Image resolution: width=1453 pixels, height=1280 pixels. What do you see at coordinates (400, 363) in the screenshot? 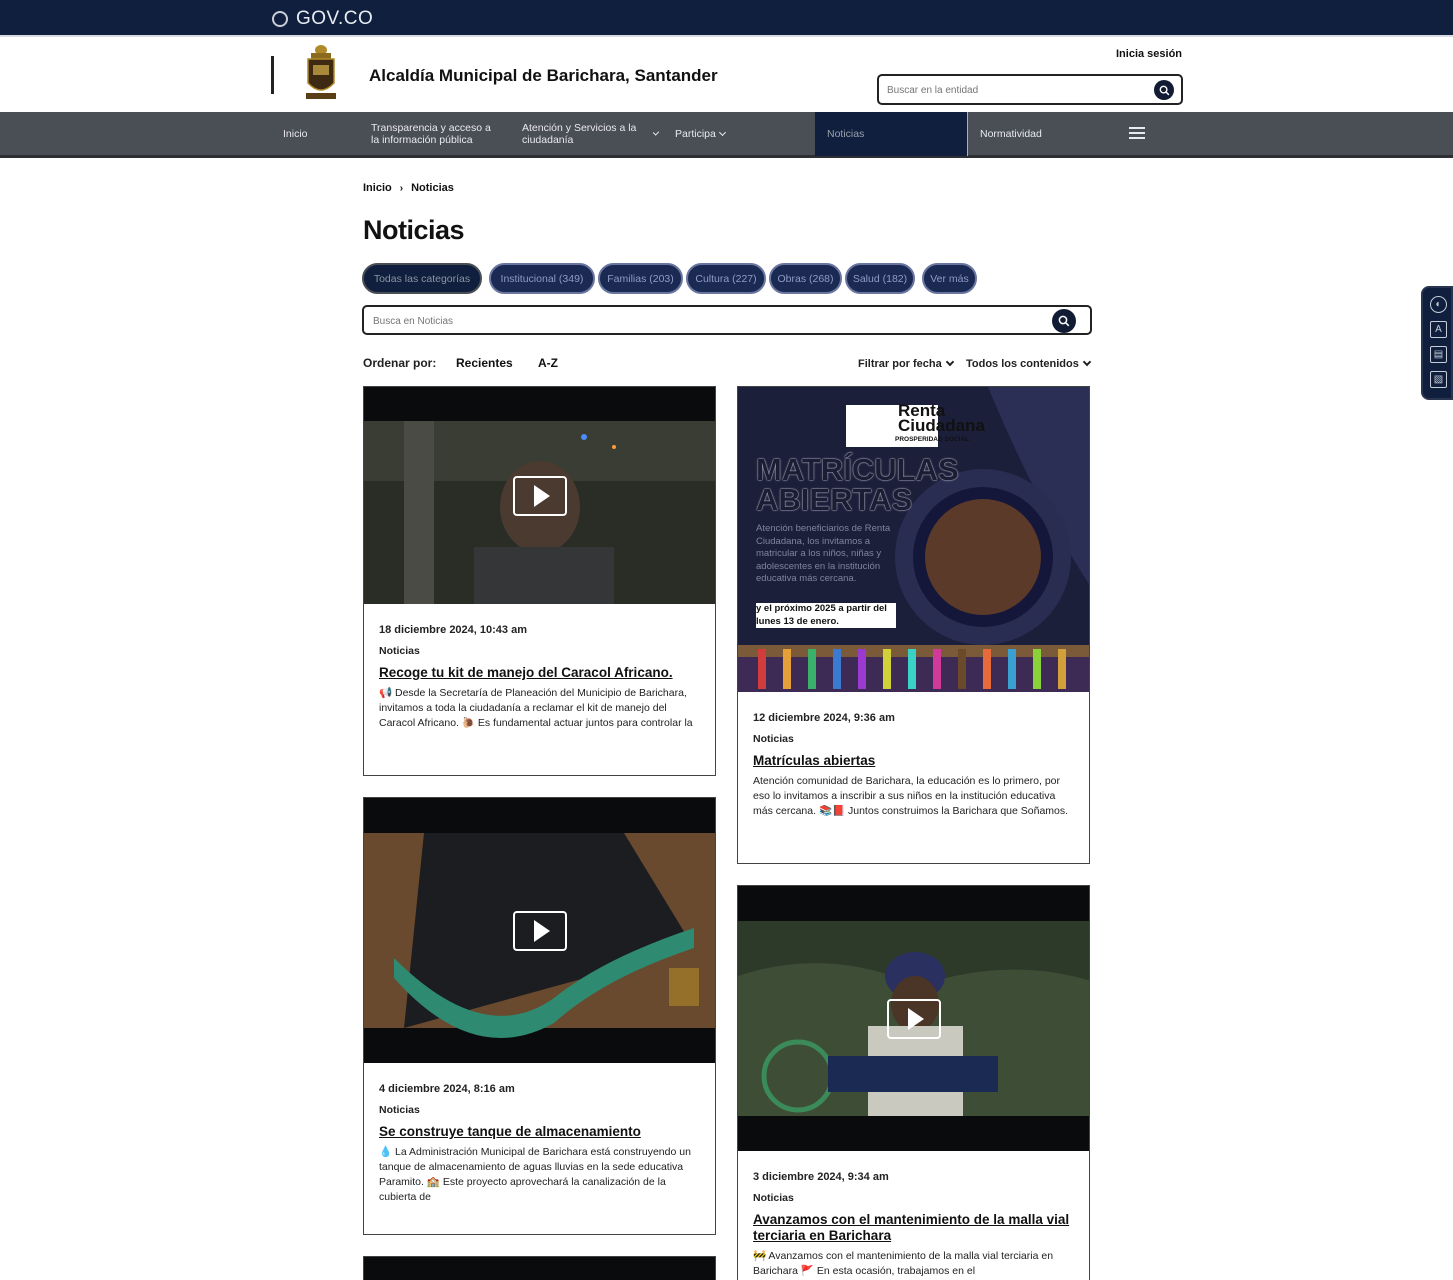
I see `sort-label: Ordenar por:` at bounding box center [400, 363].